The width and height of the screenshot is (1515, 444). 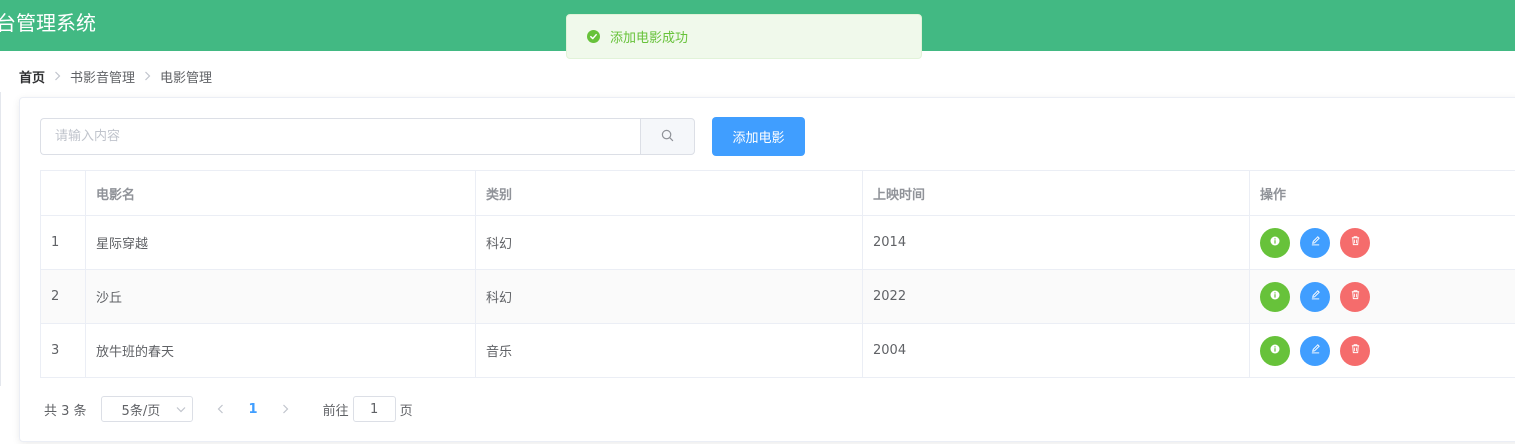 I want to click on app-title: 台管理系统, so click(x=48, y=23).